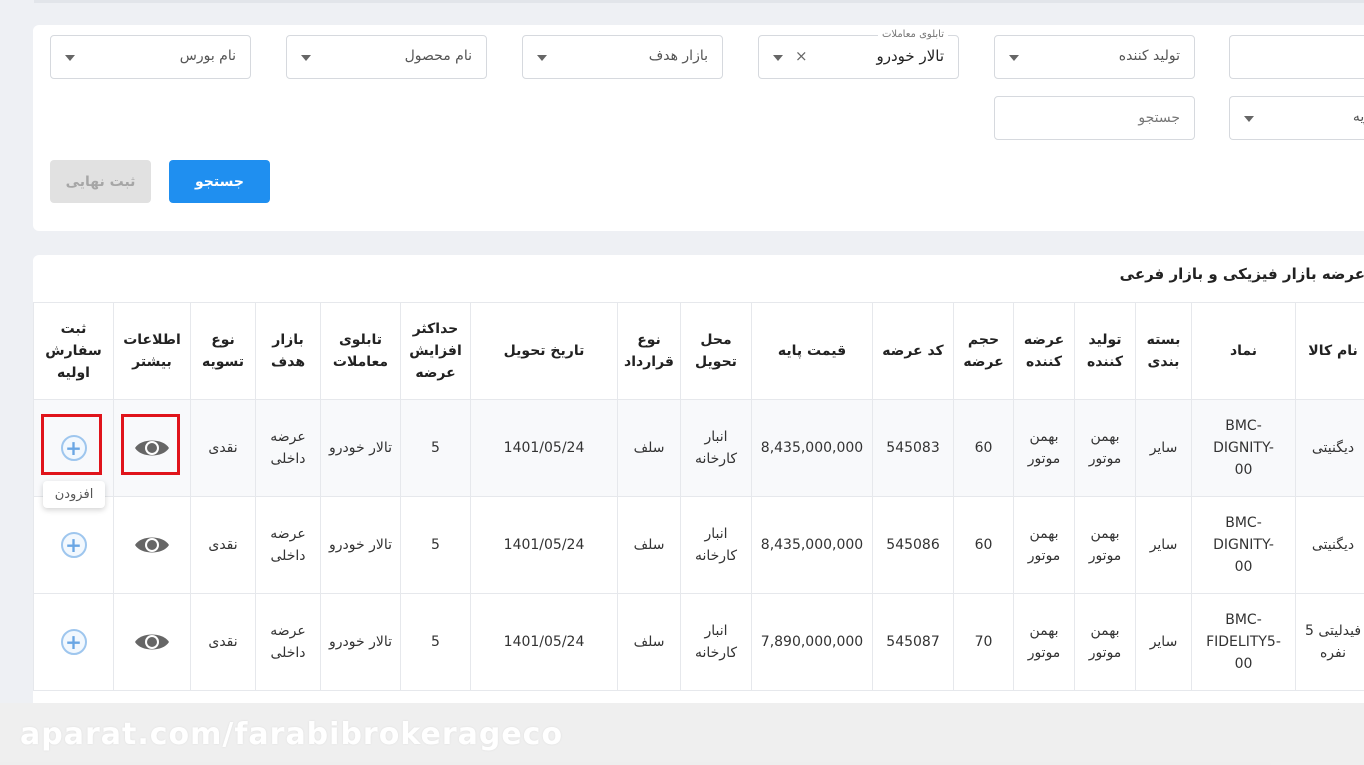 This screenshot has height=765, width=1364. What do you see at coordinates (1358, 117) in the screenshot?
I see `settlement-select-label: ویه` at bounding box center [1358, 117].